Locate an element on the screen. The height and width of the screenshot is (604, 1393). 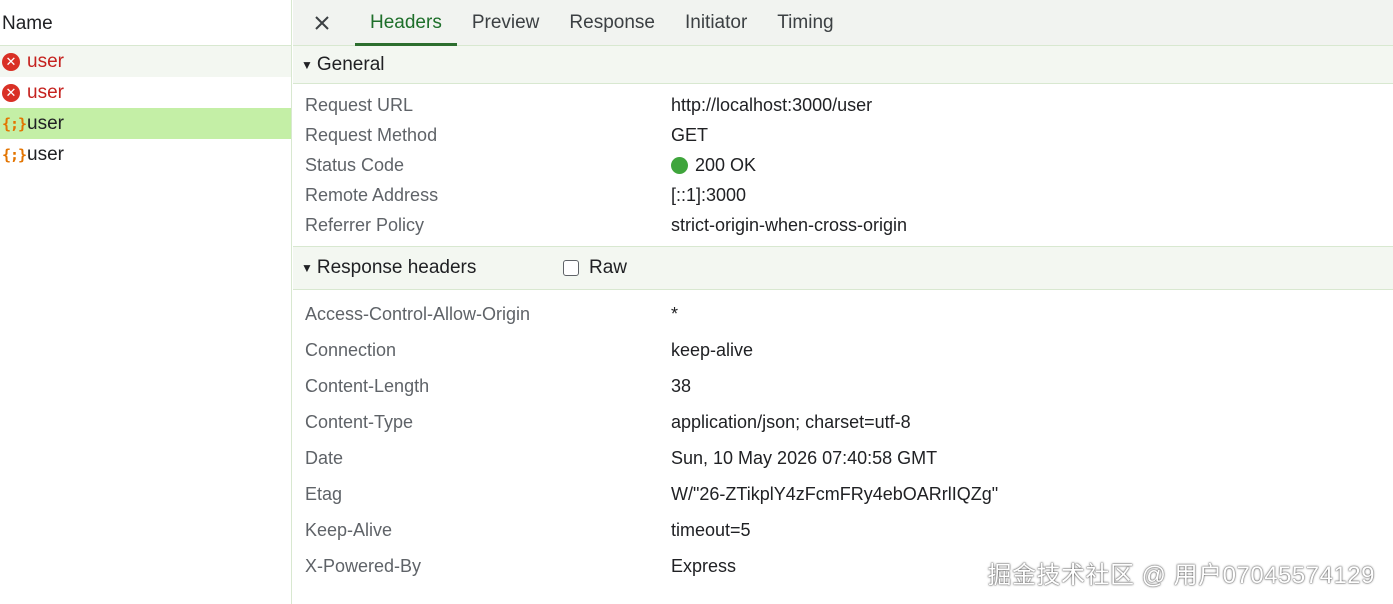
response-headers-section-header: ▼ Response headers Raw is located at coordinates (843, 268).